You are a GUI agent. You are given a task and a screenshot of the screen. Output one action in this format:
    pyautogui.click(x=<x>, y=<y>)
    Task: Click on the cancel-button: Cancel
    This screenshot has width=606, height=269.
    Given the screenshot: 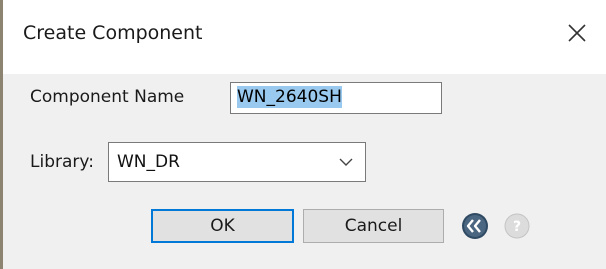 What is the action you would take?
    pyautogui.click(x=373, y=226)
    